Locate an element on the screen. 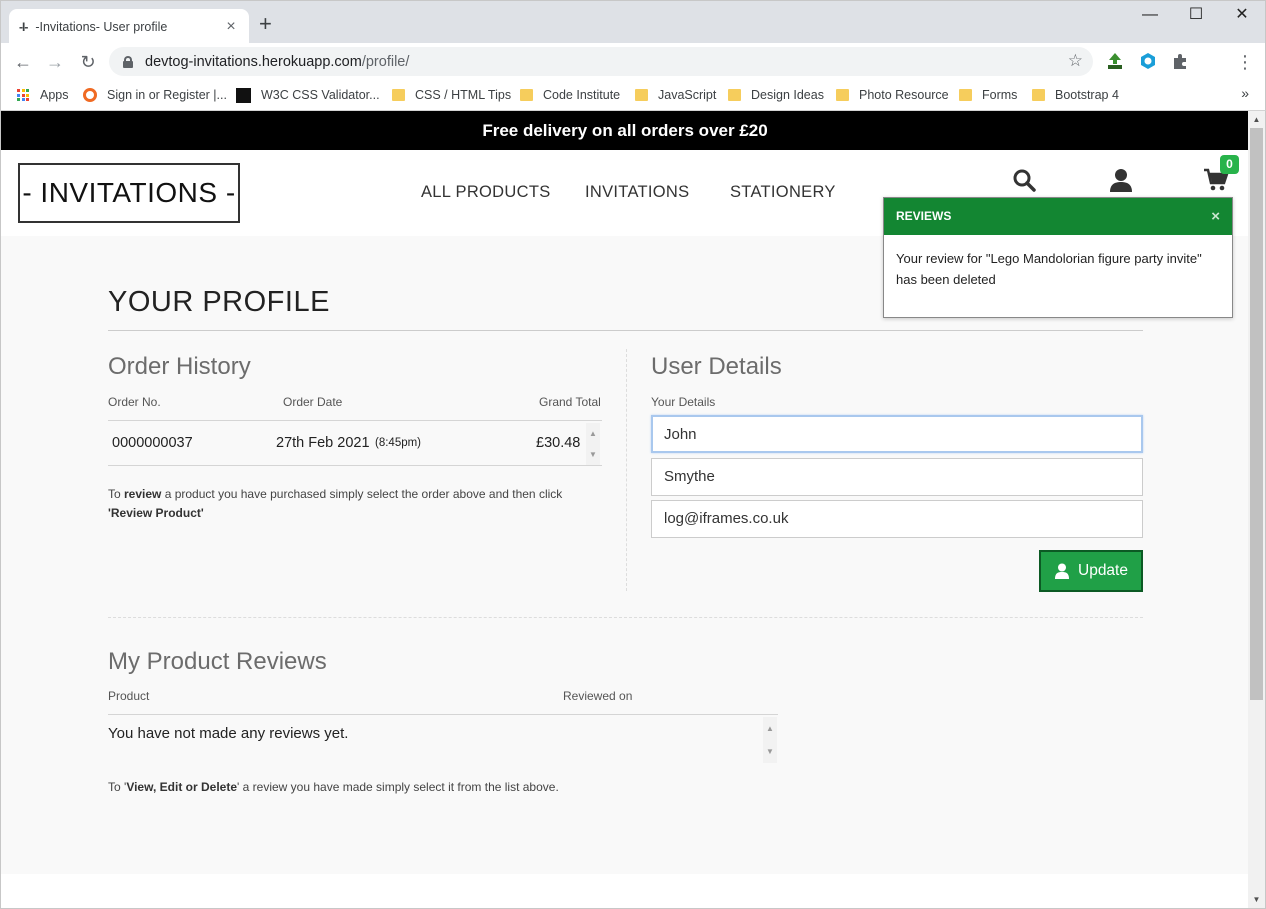  account-icon is located at coordinates (1121, 180).